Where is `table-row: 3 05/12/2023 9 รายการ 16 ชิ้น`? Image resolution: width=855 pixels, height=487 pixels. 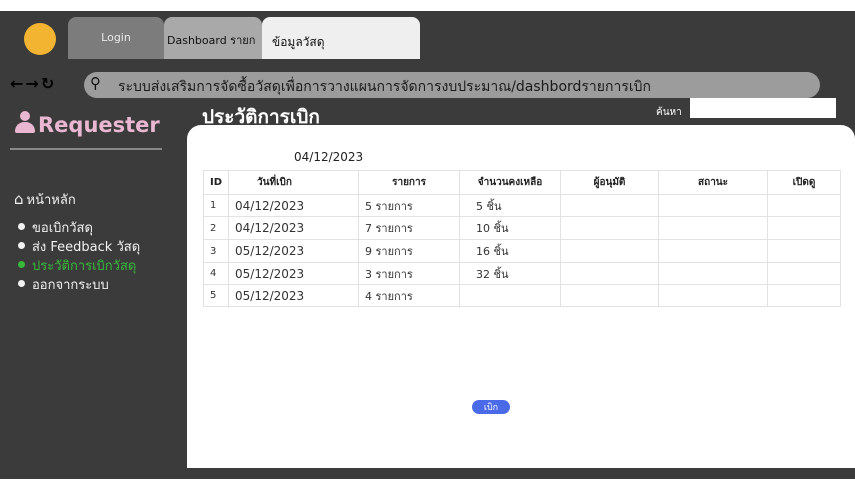
table-row: 3 05/12/2023 9 รายการ 16 ชิ้น is located at coordinates (522, 251).